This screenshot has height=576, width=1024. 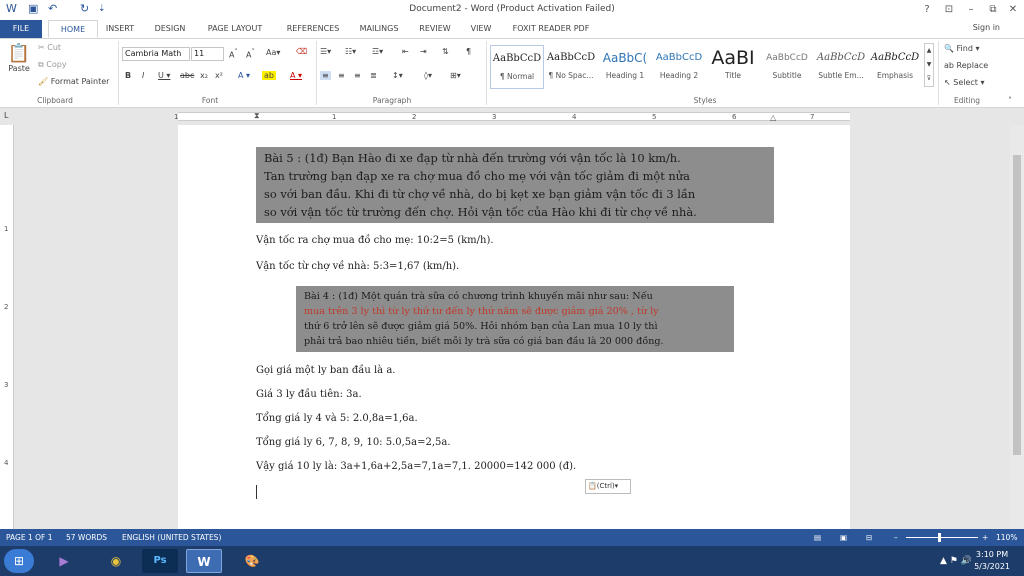 I want to click on undo-icon: ↶, so click(x=52, y=8).